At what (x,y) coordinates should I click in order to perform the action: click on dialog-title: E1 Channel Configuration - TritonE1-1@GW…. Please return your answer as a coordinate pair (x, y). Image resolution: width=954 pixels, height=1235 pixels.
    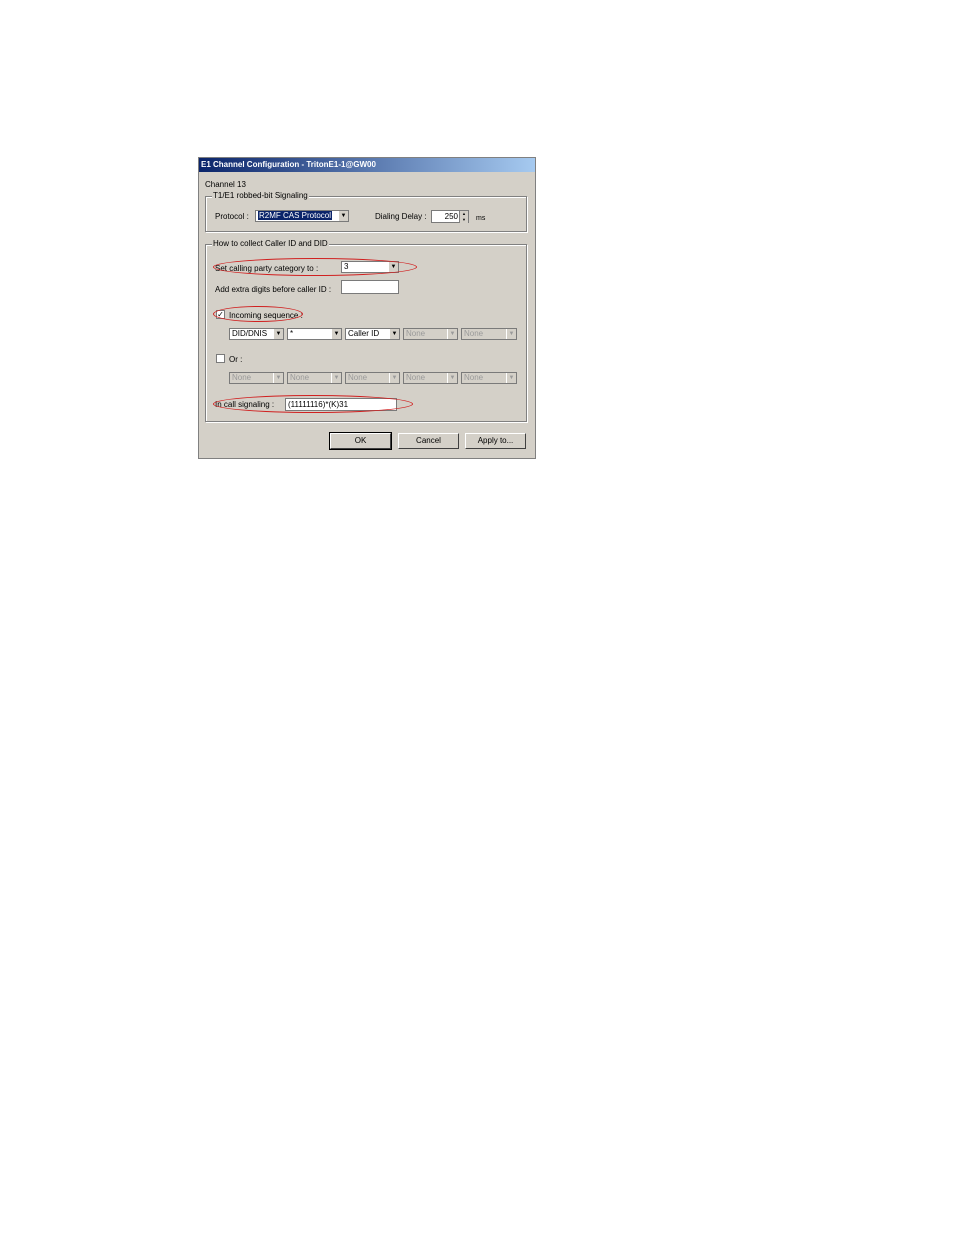
    Looking at the image, I should click on (367, 165).